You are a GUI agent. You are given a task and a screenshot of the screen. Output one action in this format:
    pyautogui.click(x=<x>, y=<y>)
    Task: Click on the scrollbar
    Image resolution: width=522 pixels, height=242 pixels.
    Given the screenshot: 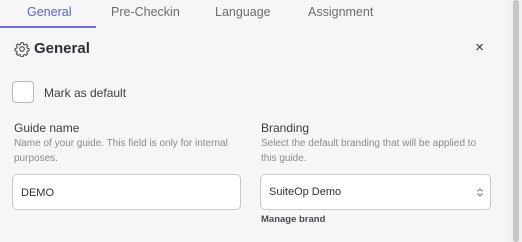 What is the action you would take?
    pyautogui.click(x=515, y=121)
    